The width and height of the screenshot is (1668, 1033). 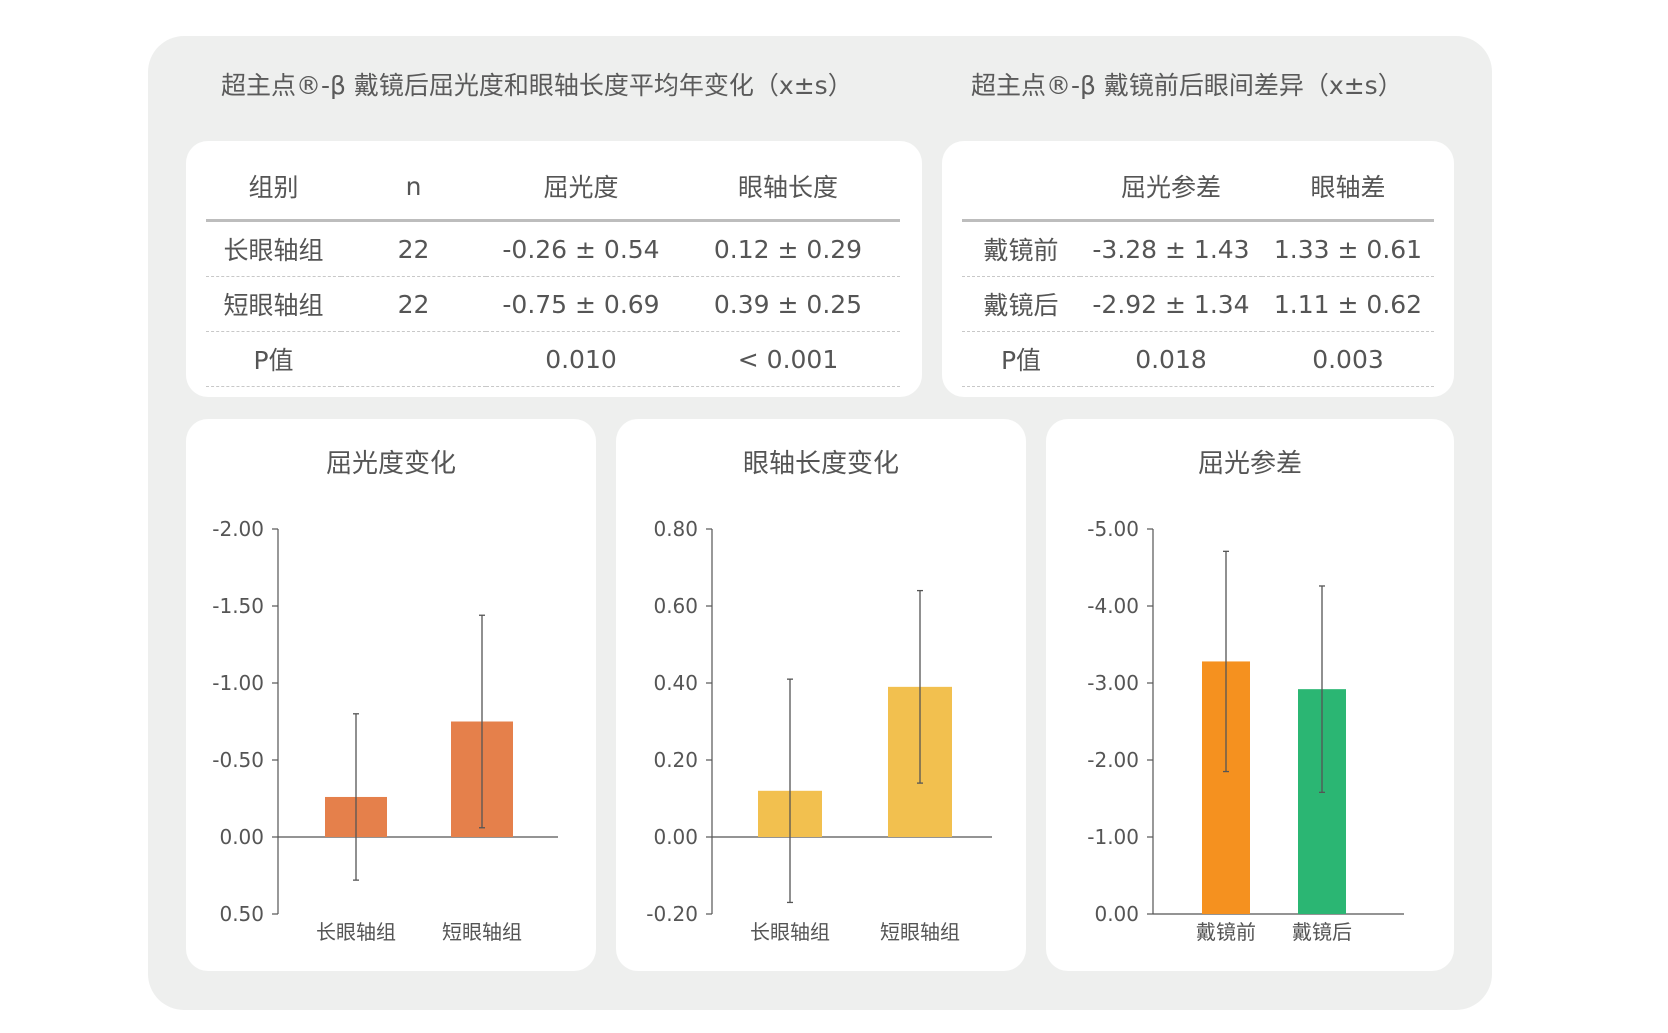 I want to click on table-row: 戴镜后 -2.92 ± 1.34 1.11 ± 0.62, so click(x=1198, y=304).